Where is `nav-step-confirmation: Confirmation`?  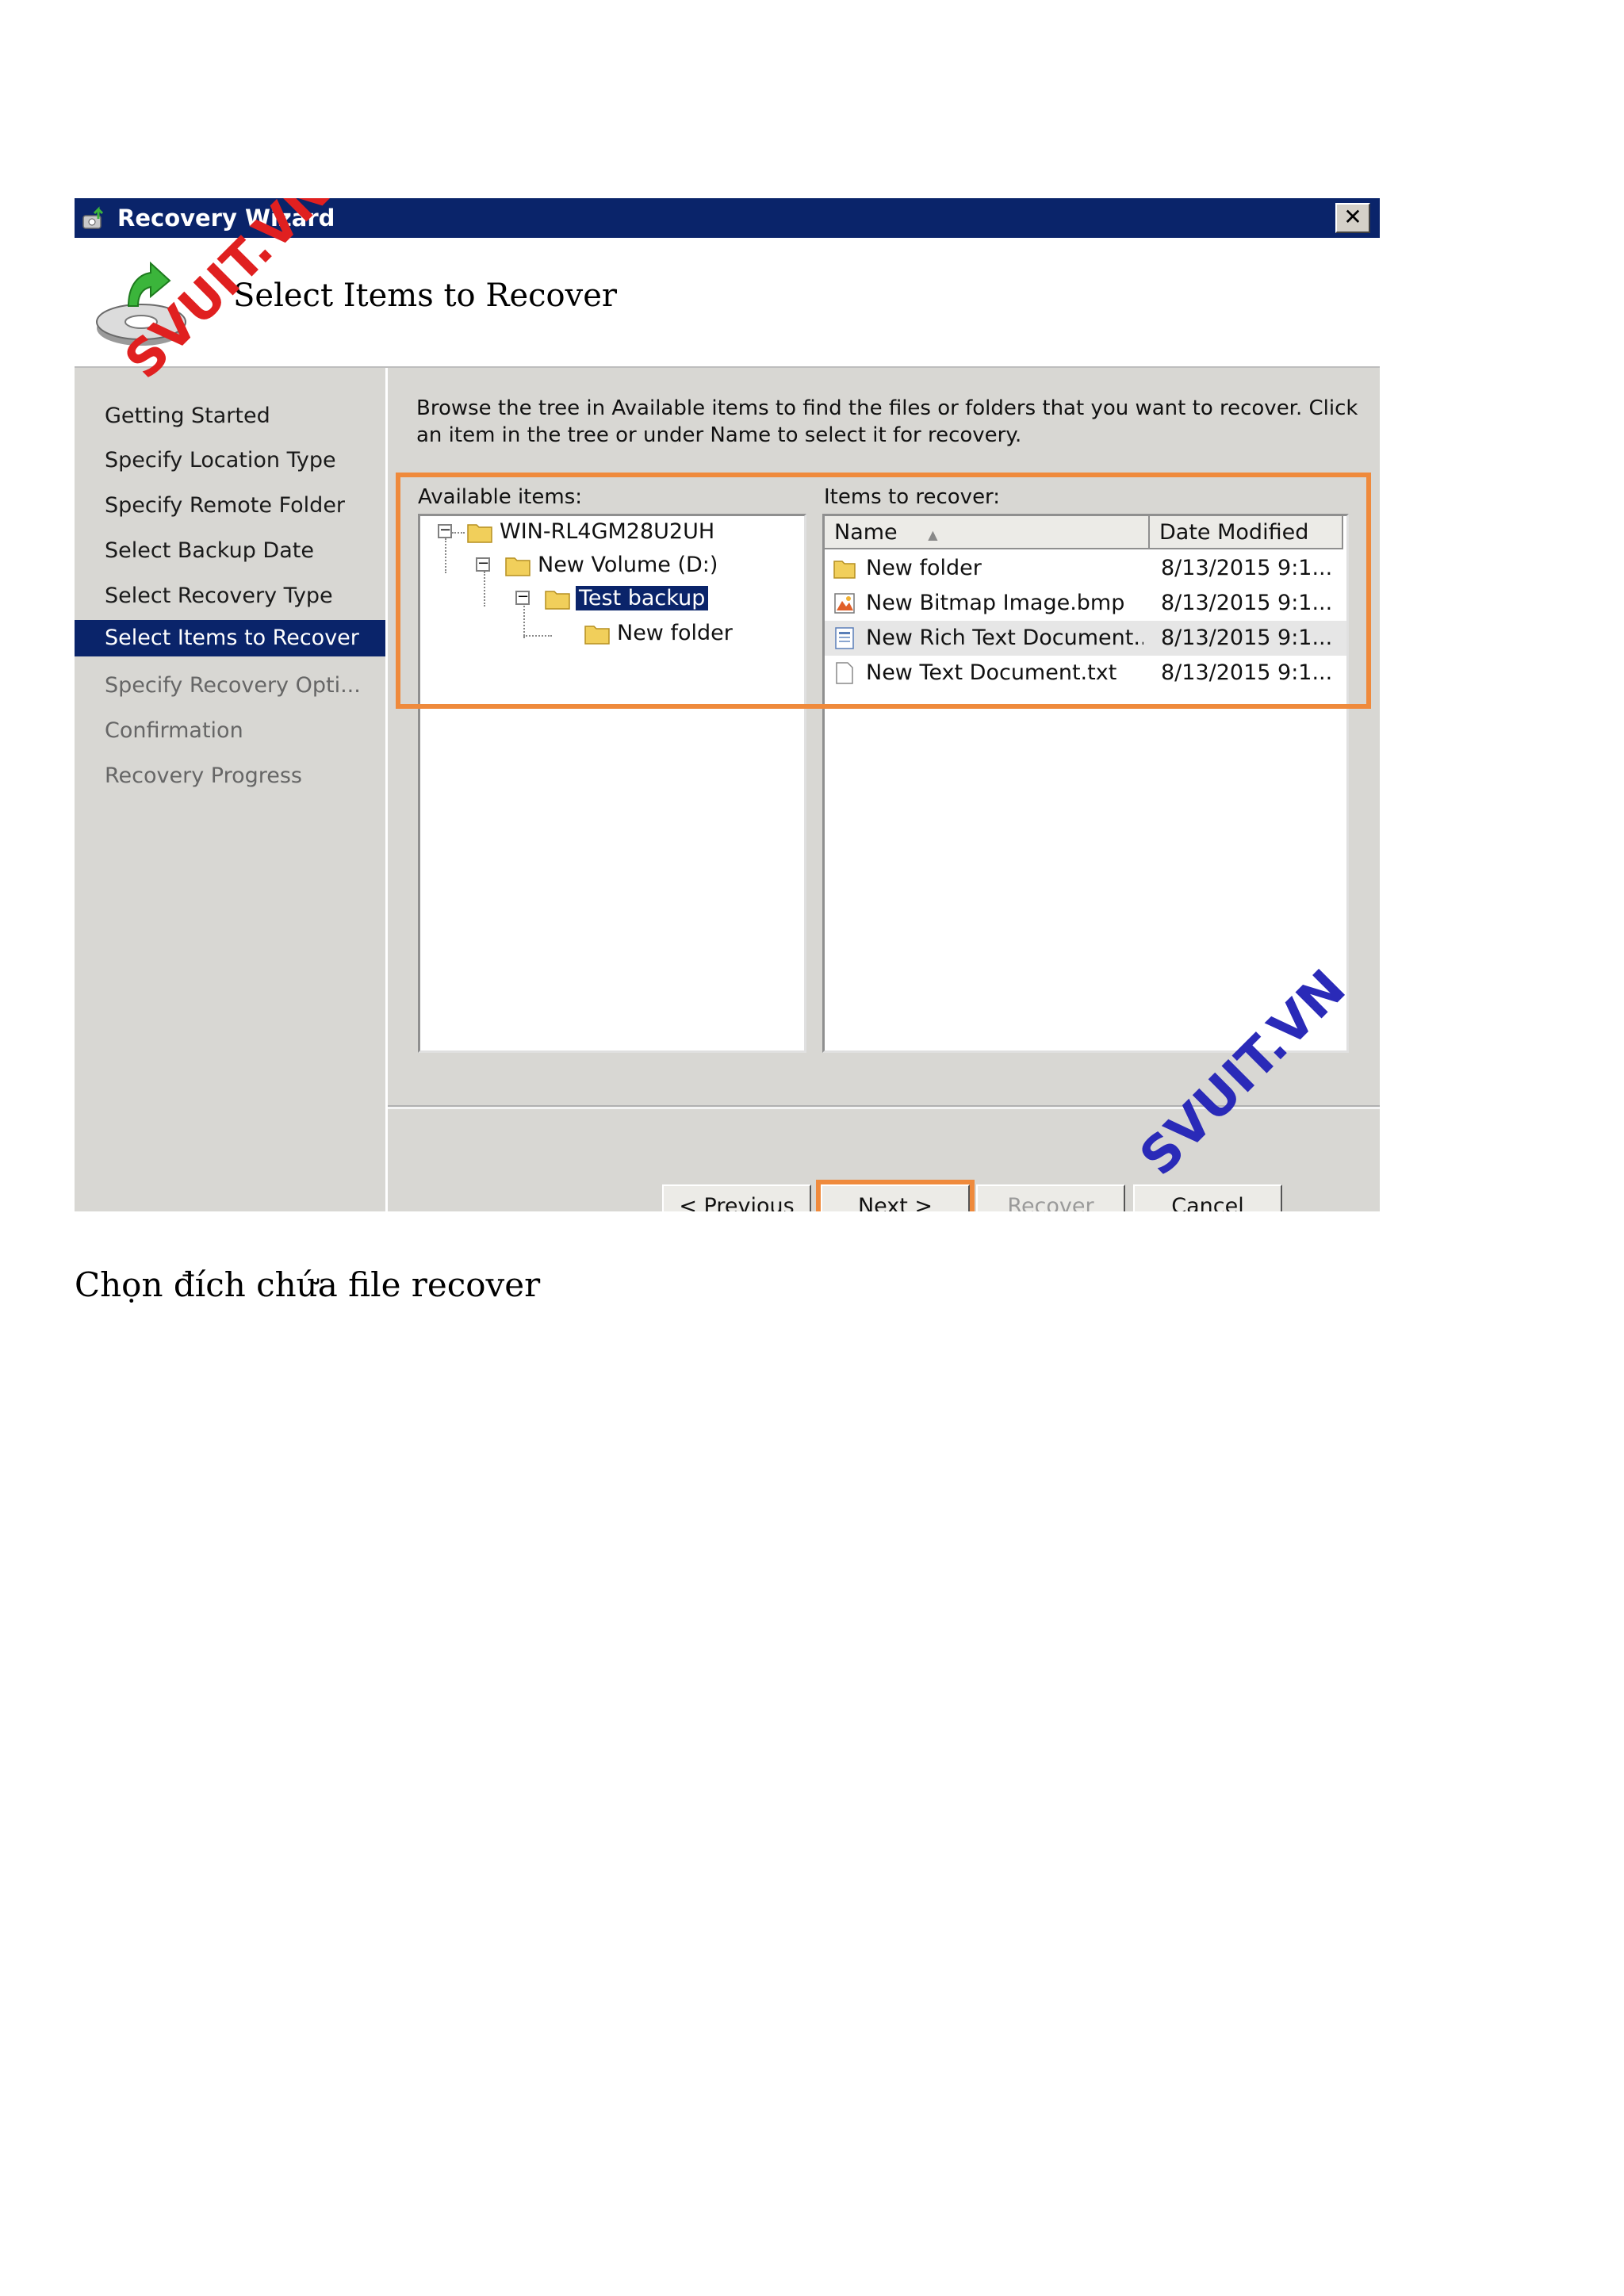 nav-step-confirmation: Confirmation is located at coordinates (174, 730).